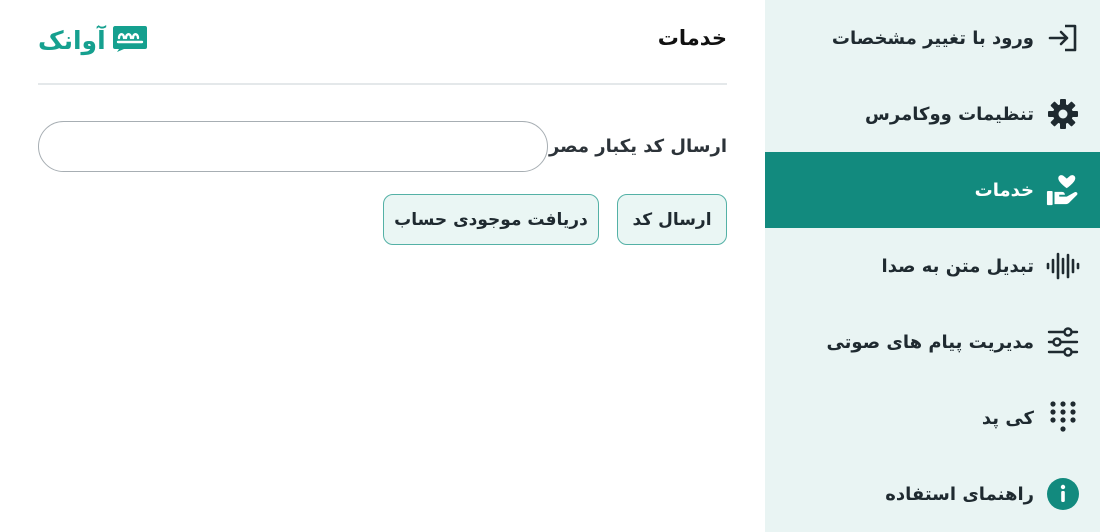 The width and height of the screenshot is (1100, 532). I want to click on sidebar-item-login-change: ورود با تغییر مشخصات, so click(932, 38).